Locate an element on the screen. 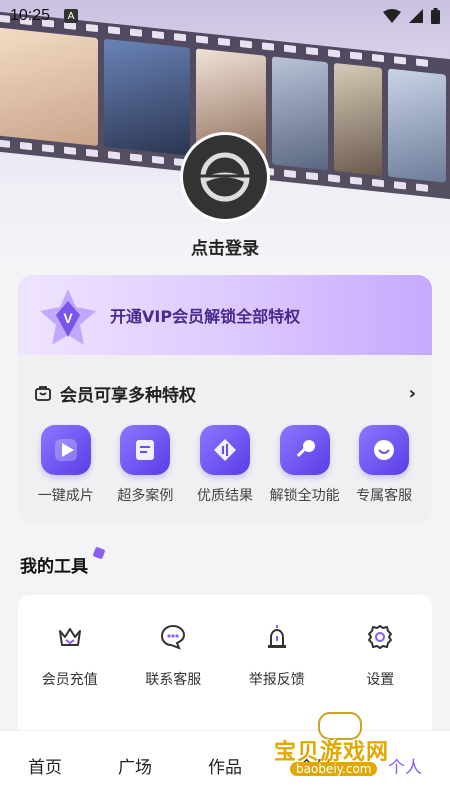 This screenshot has width=450, height=800. perks-list: 一键成片 超多案例 优质结果 解锁全功能 专属客服 is located at coordinates (225, 461).